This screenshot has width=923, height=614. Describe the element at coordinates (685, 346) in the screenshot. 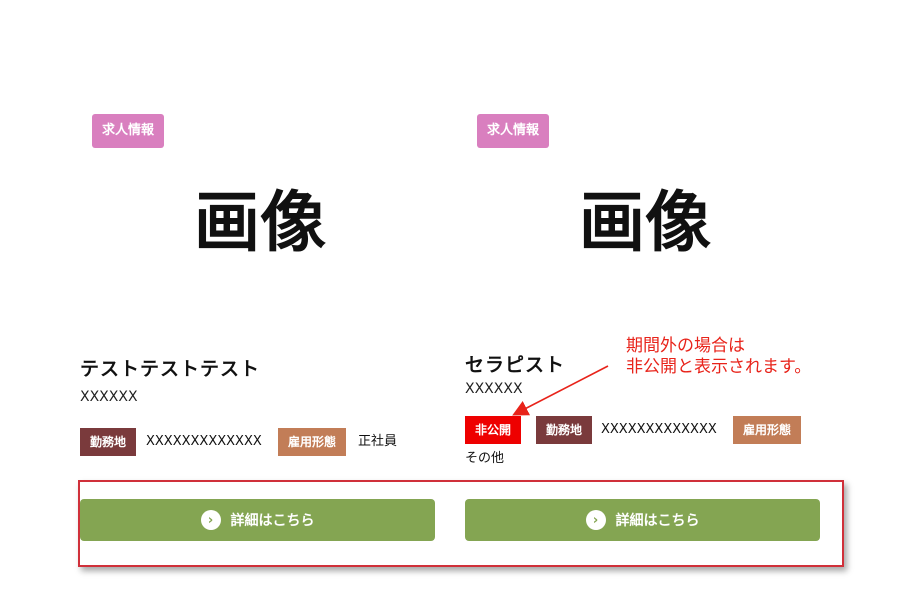

I see `annotation-line-1: 期間外の場合は` at that location.